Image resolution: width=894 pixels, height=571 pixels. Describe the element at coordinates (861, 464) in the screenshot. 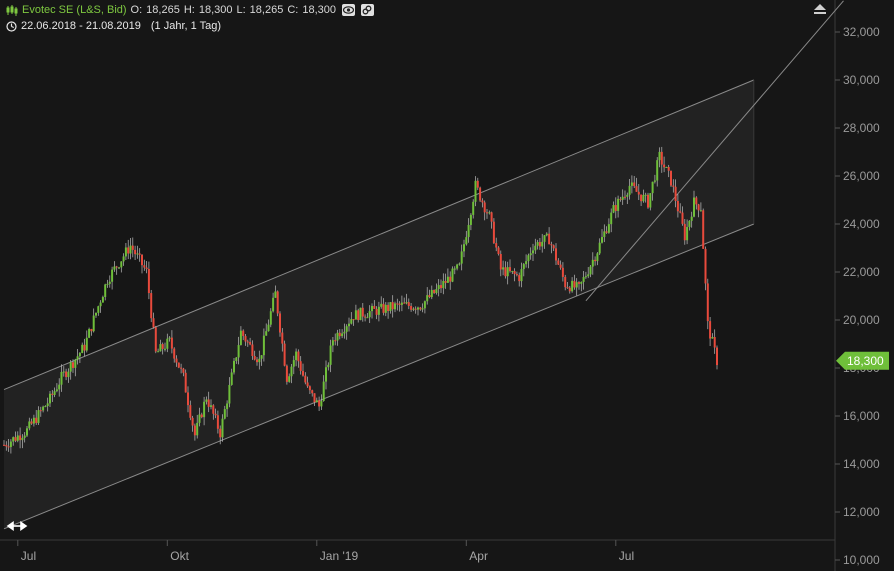

I see `y-tick-label: 14,000` at that location.